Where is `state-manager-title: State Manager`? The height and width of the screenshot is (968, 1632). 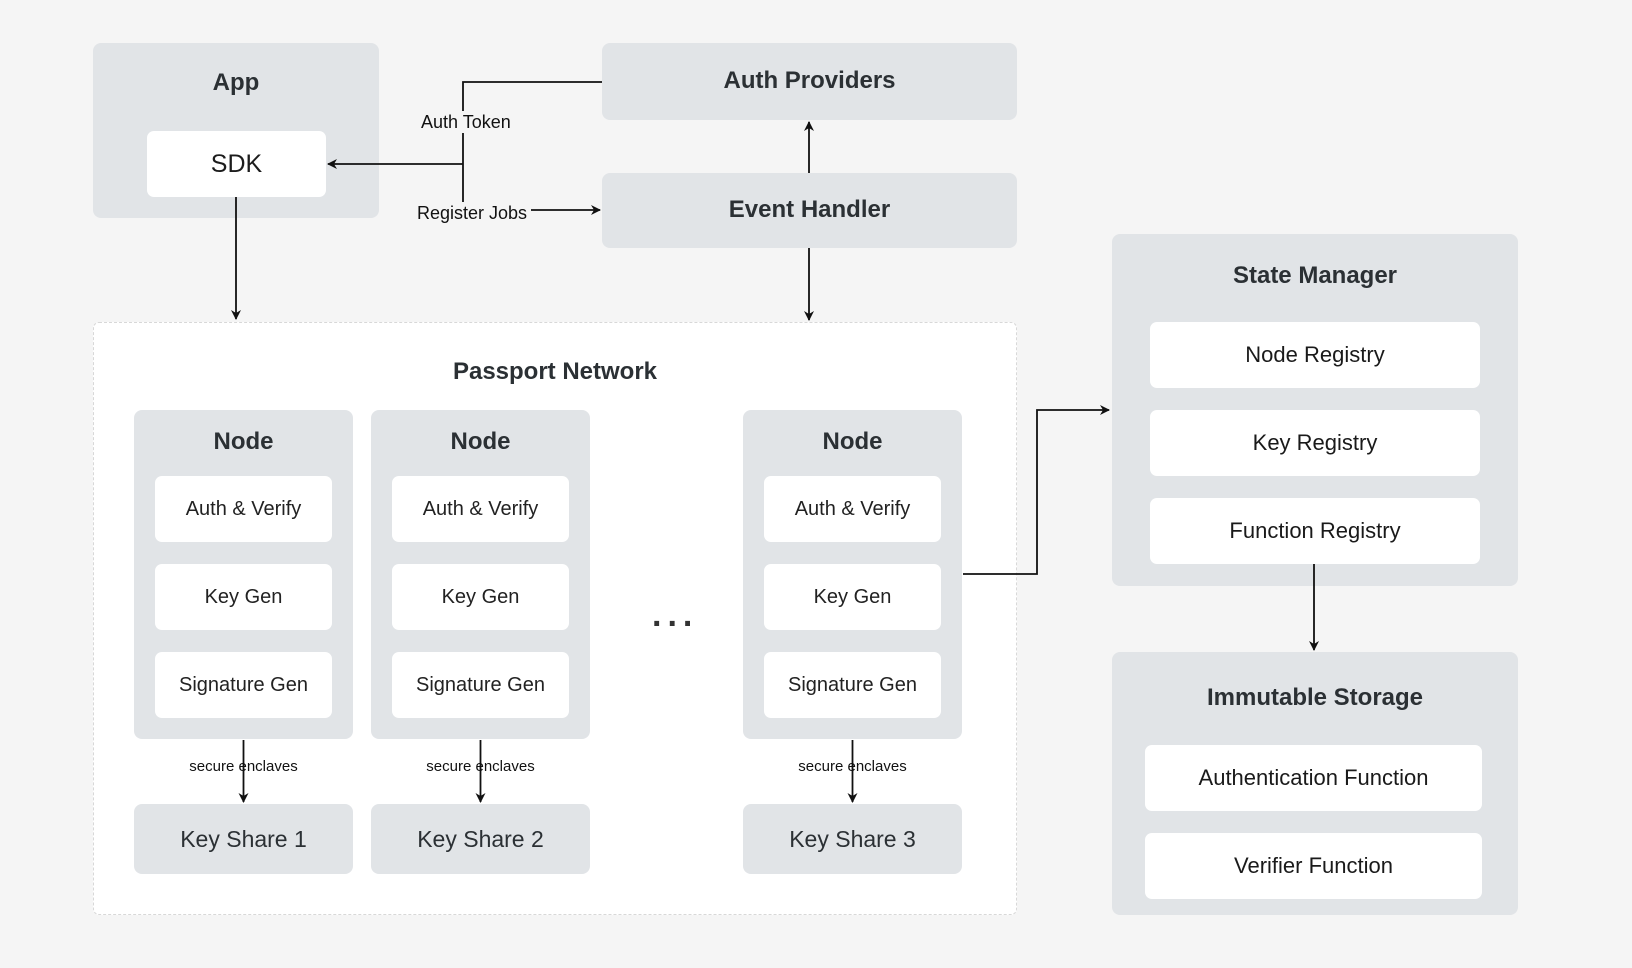
state-manager-title: State Manager is located at coordinates (1315, 275).